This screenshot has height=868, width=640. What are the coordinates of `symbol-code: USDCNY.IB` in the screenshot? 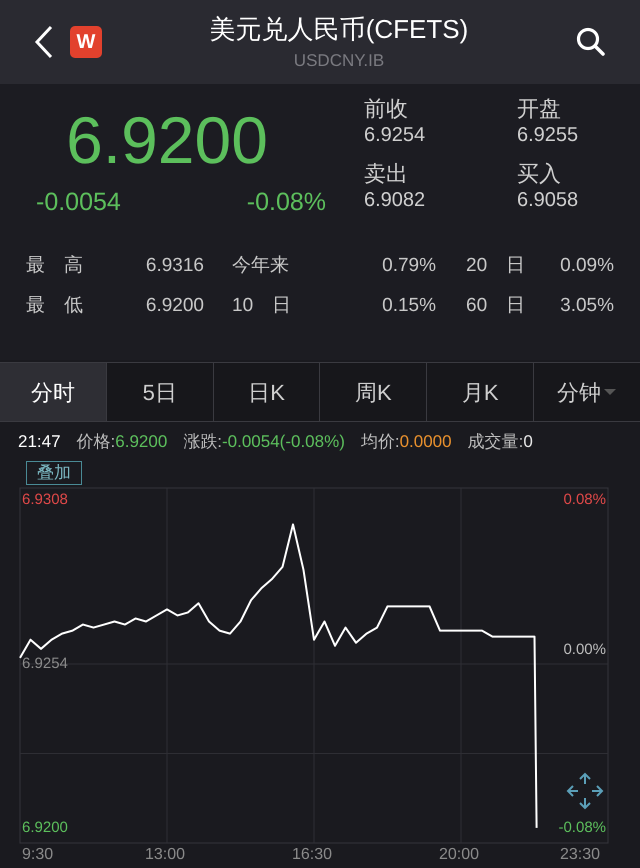 It's located at (339, 61).